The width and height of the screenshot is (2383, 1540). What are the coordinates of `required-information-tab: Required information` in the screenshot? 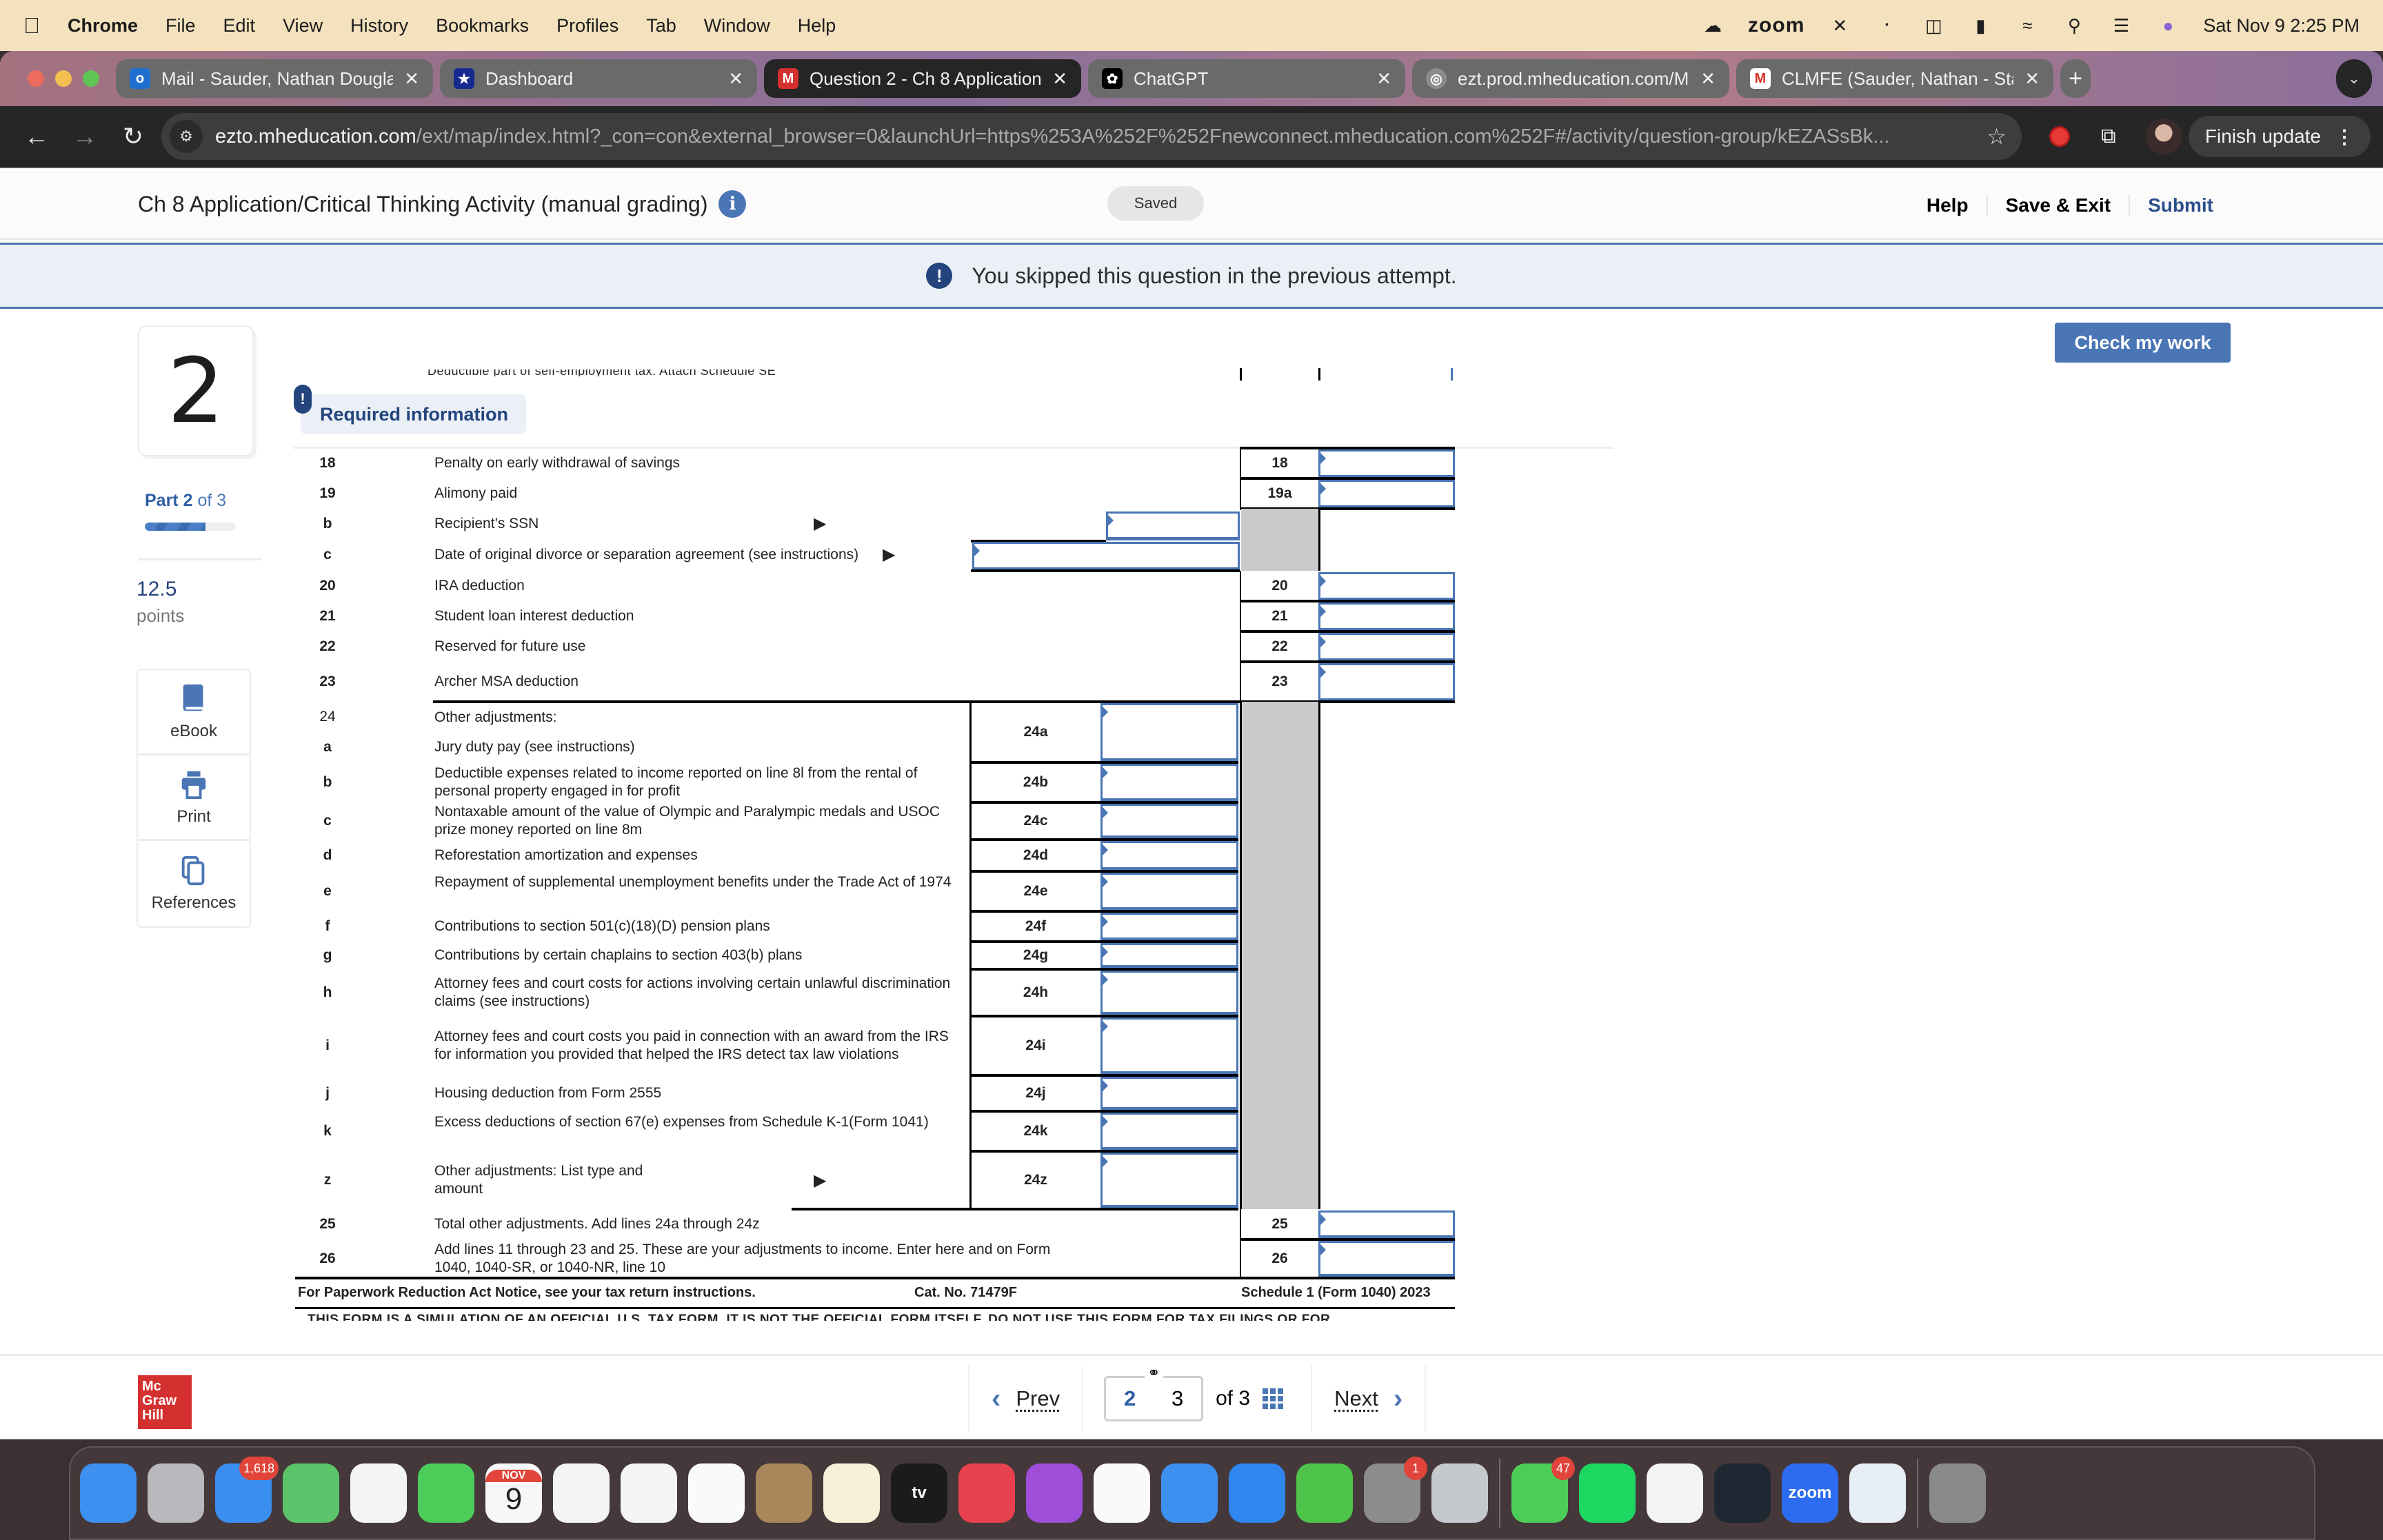 It's located at (414, 414).